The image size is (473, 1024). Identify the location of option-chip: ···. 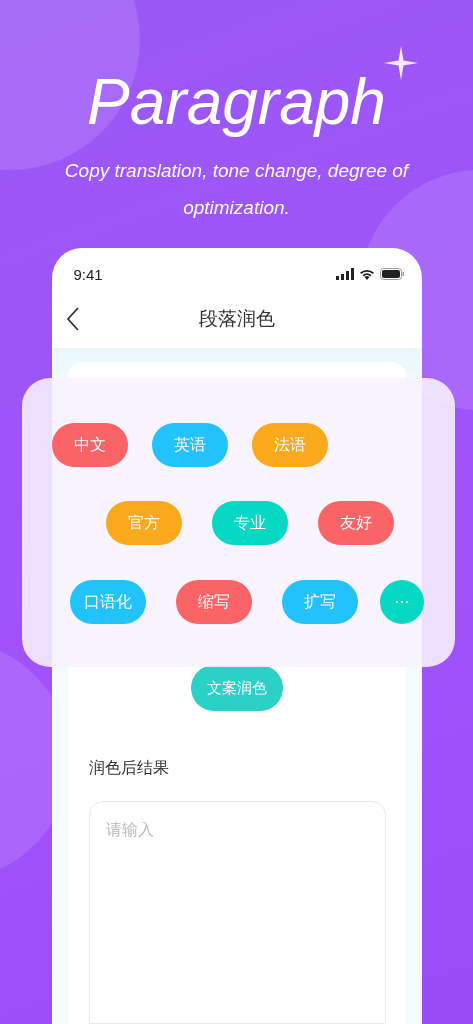
(402, 602).